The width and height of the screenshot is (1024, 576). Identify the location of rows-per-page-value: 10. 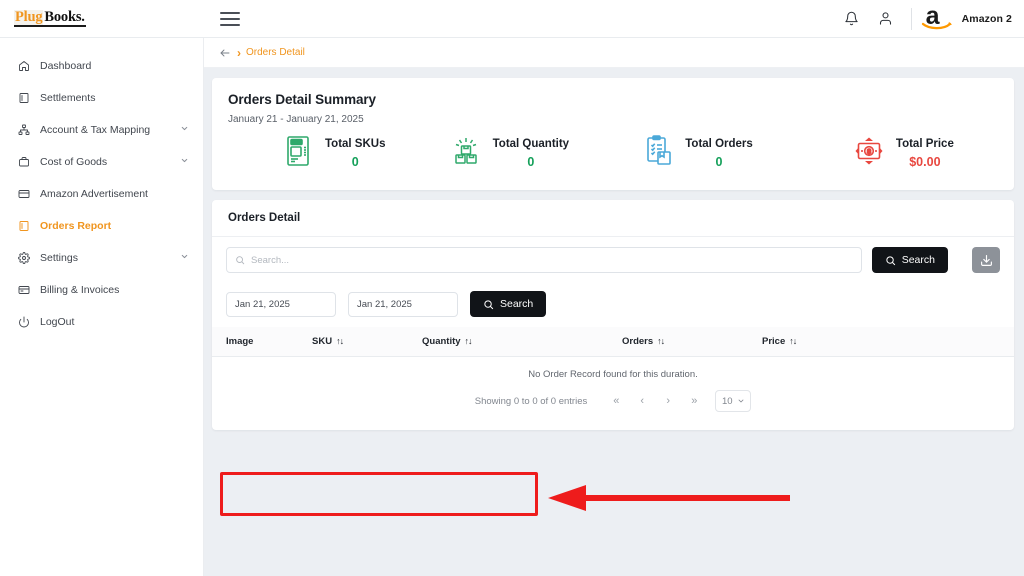
(727, 401).